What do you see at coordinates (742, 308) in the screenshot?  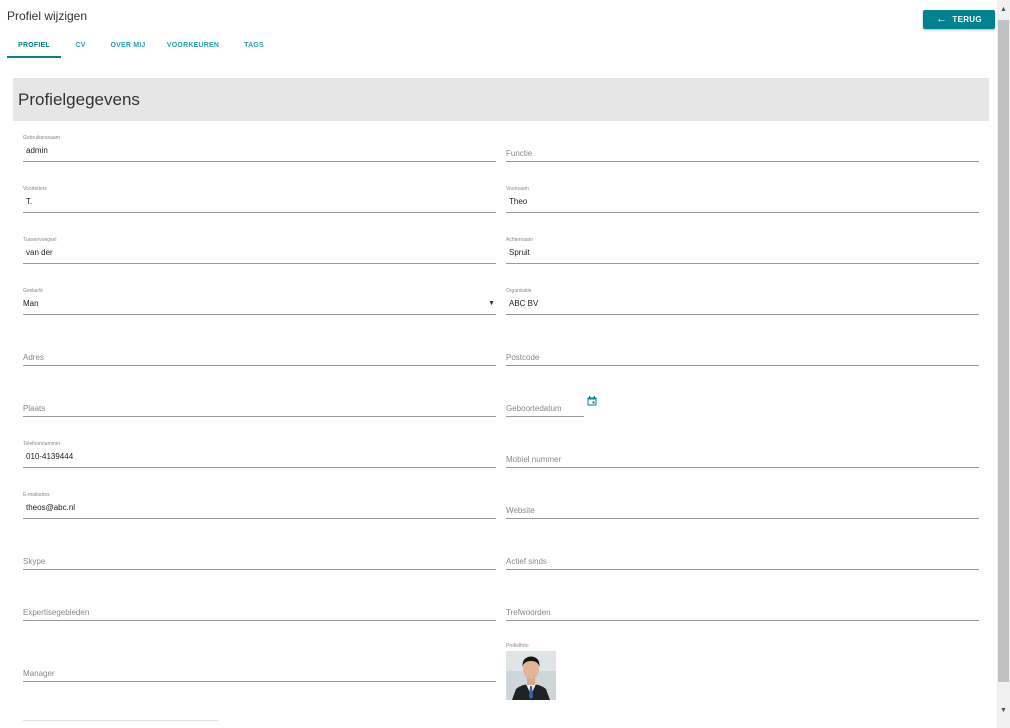 I see `organisatie-field: Organisatie ABC BV` at bounding box center [742, 308].